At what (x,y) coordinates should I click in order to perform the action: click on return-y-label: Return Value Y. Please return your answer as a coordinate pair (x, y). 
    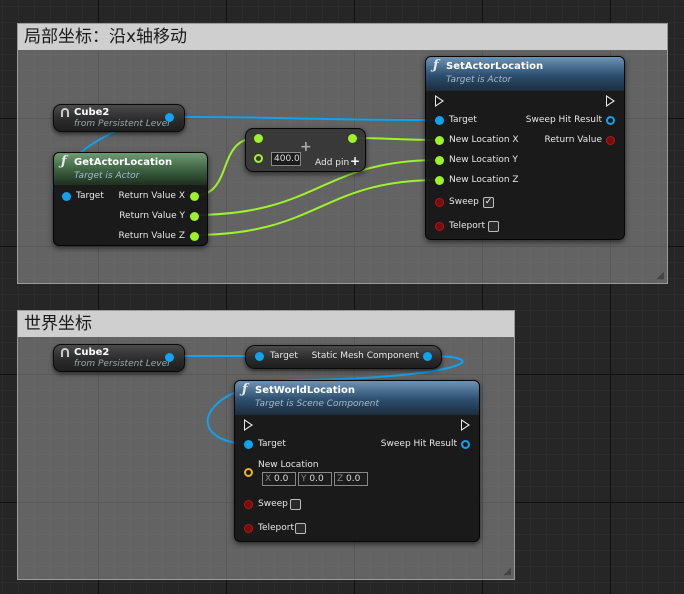
    Looking at the image, I should click on (152, 216).